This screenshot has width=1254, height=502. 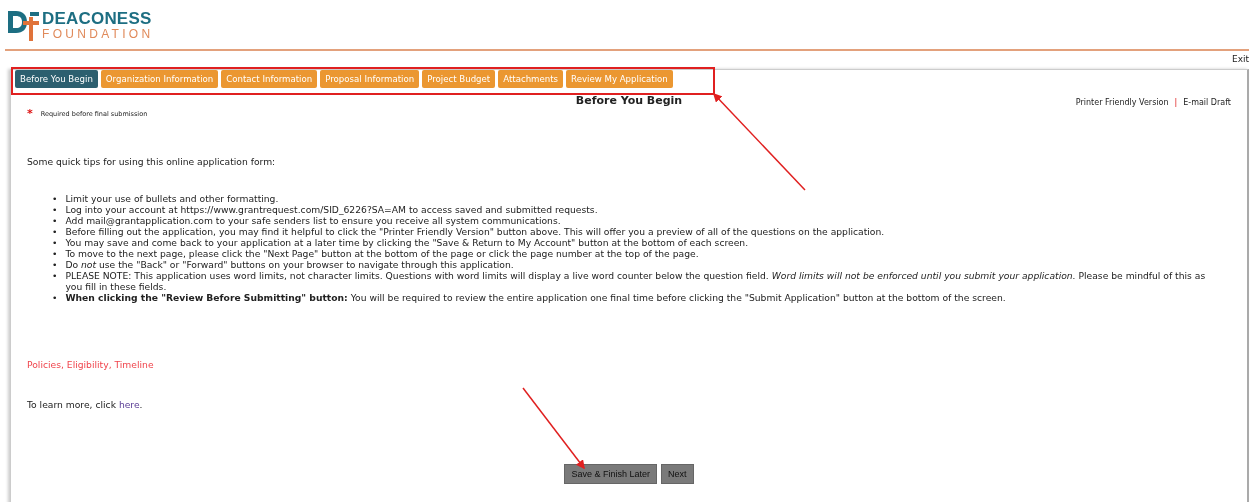 I want to click on tab: Before You Begin, so click(x=56, y=79).